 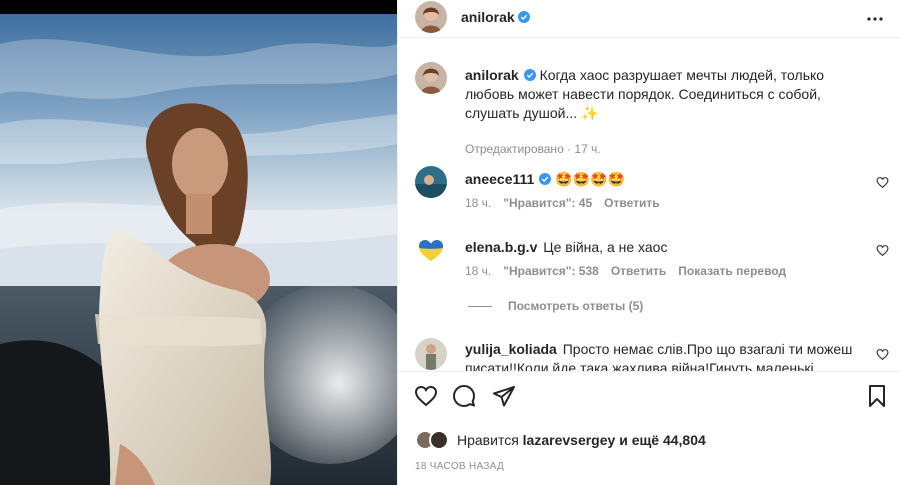 I want to click on post-header: anilorak, so click(x=649, y=19).